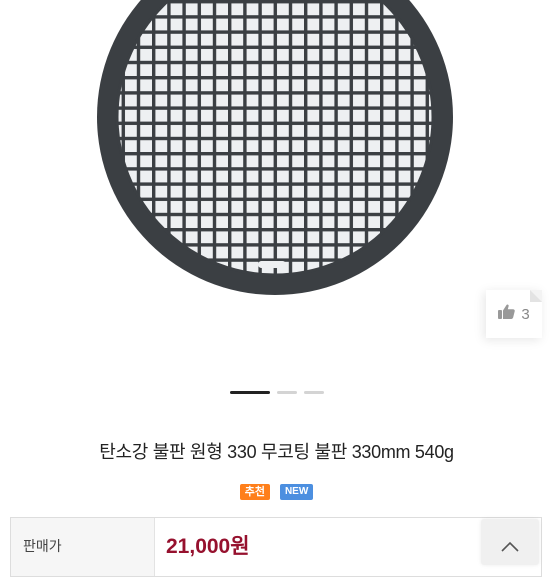 Image resolution: width=553 pixels, height=577 pixels. Describe the element at coordinates (208, 546) in the screenshot. I see `price-value: 21,000원` at that location.